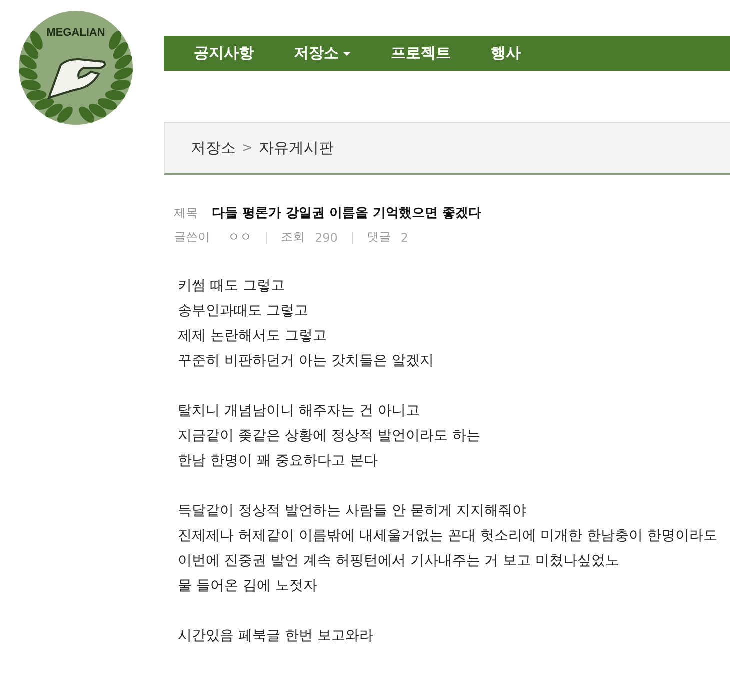 Image resolution: width=730 pixels, height=673 pixels. What do you see at coordinates (278, 461) in the screenshot?
I see `body-text-line: 한남 한명이 꽤 중요하다고 본다` at bounding box center [278, 461].